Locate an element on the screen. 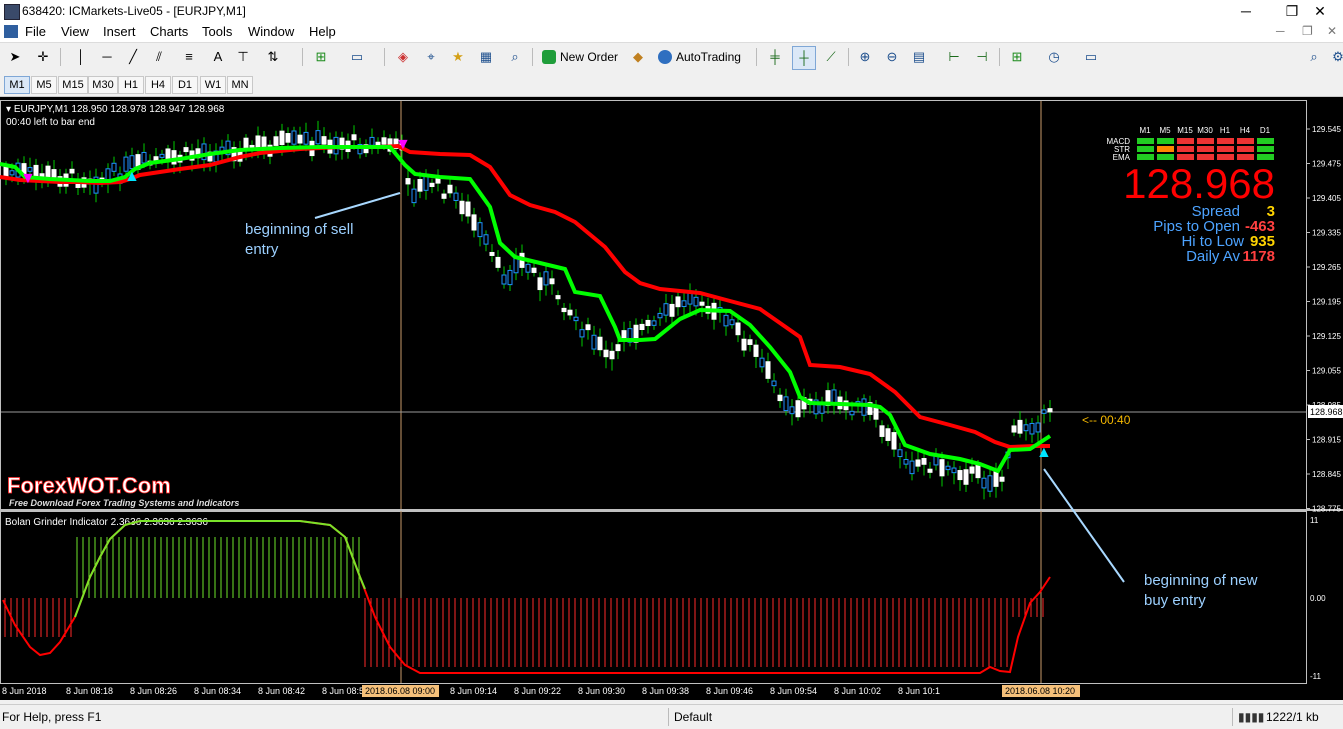 The image size is (1343, 729). navigator-icon: ⌖ is located at coordinates (431, 57).